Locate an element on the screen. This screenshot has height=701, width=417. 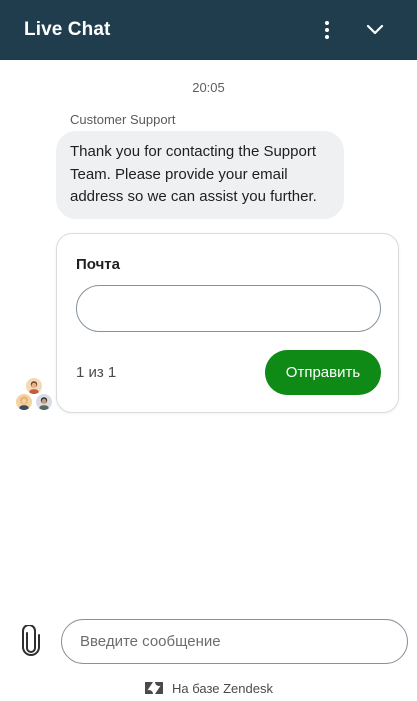
email-field-label: Почта is located at coordinates (98, 264).